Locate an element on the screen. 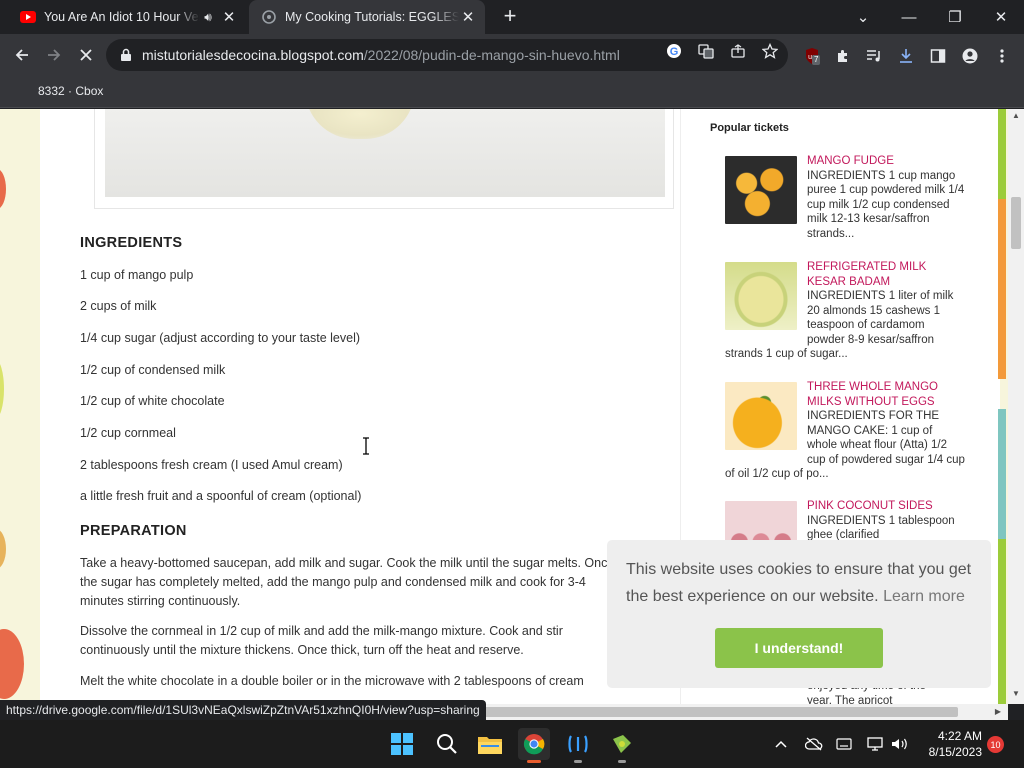 The width and height of the screenshot is (1024, 768). svg-text: G is located at coordinates (674, 52).